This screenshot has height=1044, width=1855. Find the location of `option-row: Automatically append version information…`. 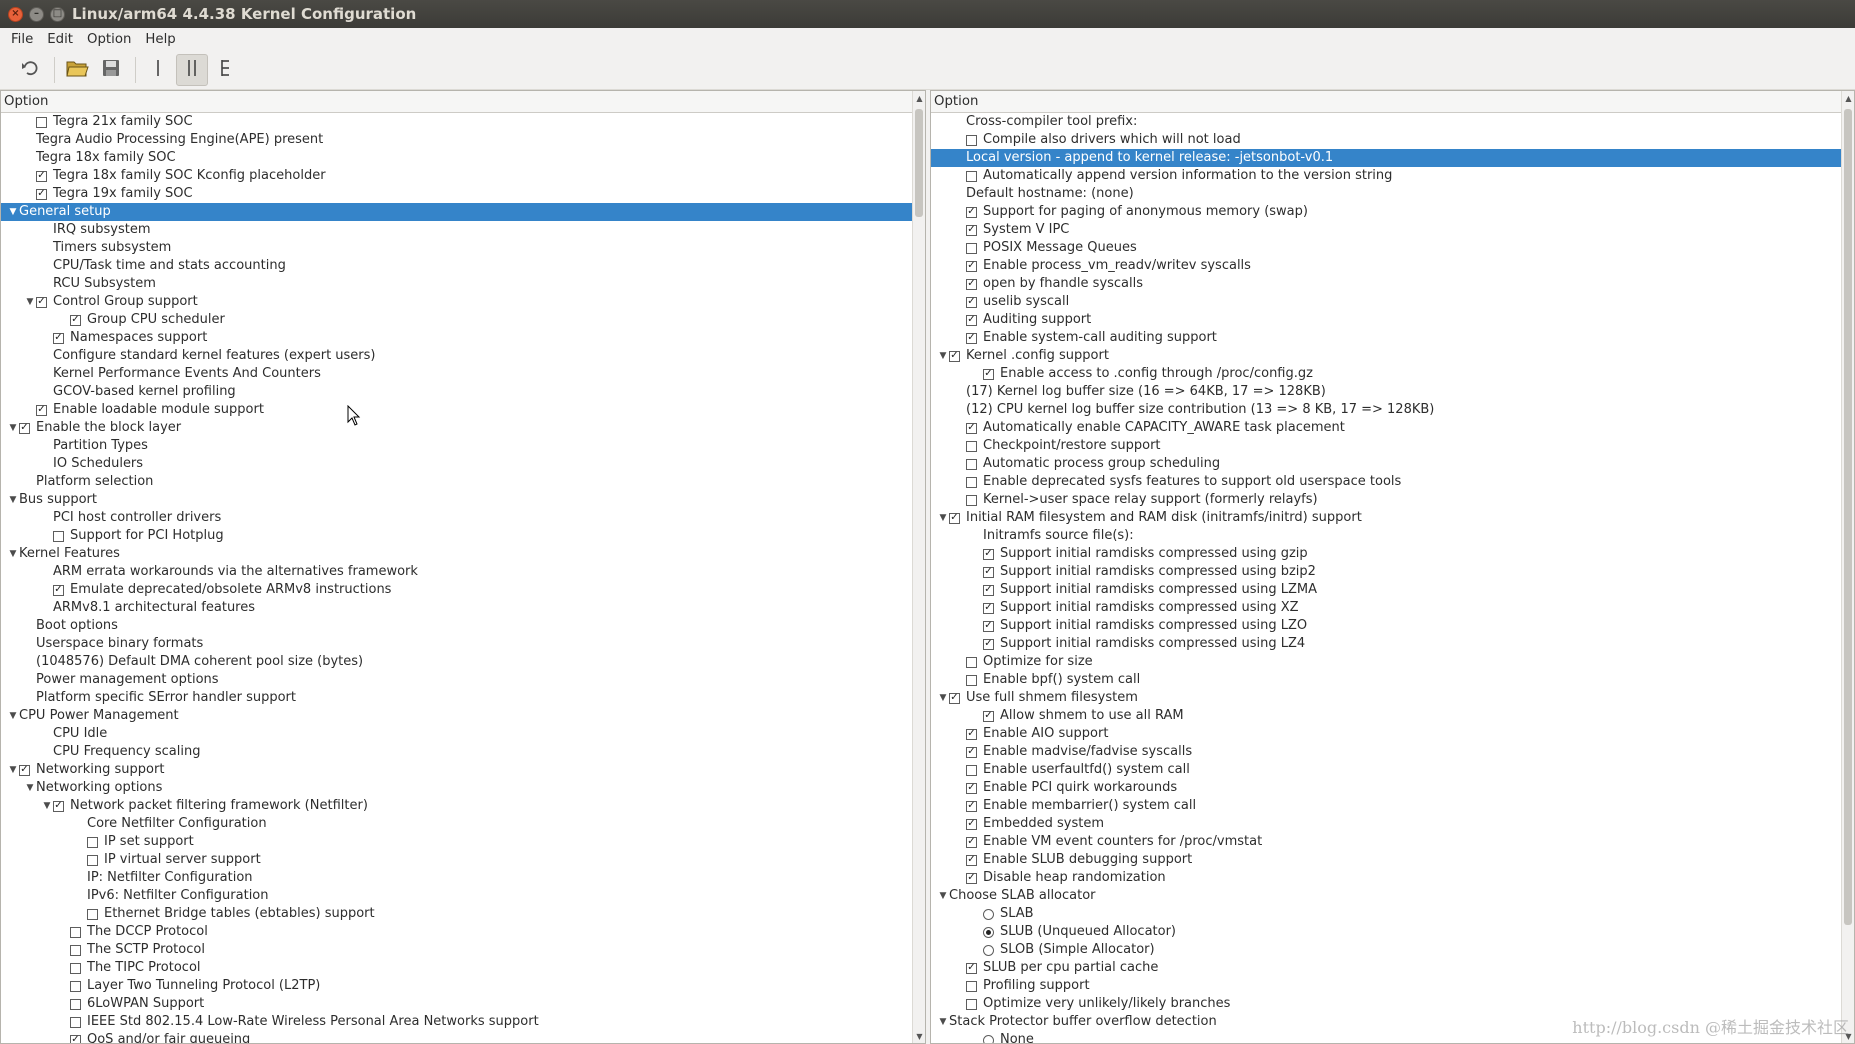

option-row: Automatically append version information… is located at coordinates (1392, 176).